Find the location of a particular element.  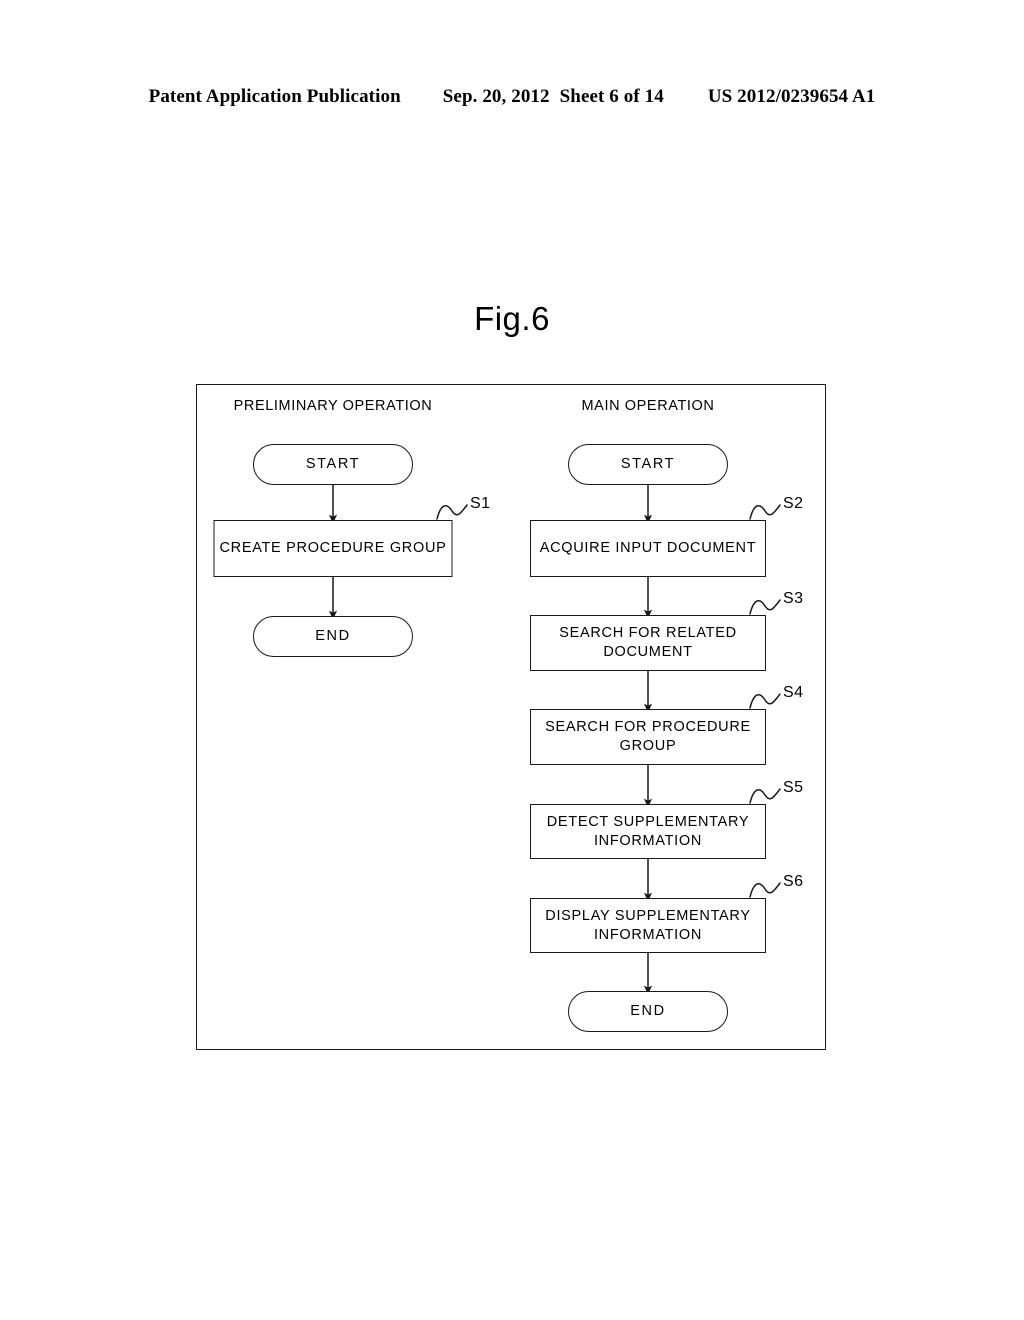

preliminary-end-node: END is located at coordinates (333, 636).